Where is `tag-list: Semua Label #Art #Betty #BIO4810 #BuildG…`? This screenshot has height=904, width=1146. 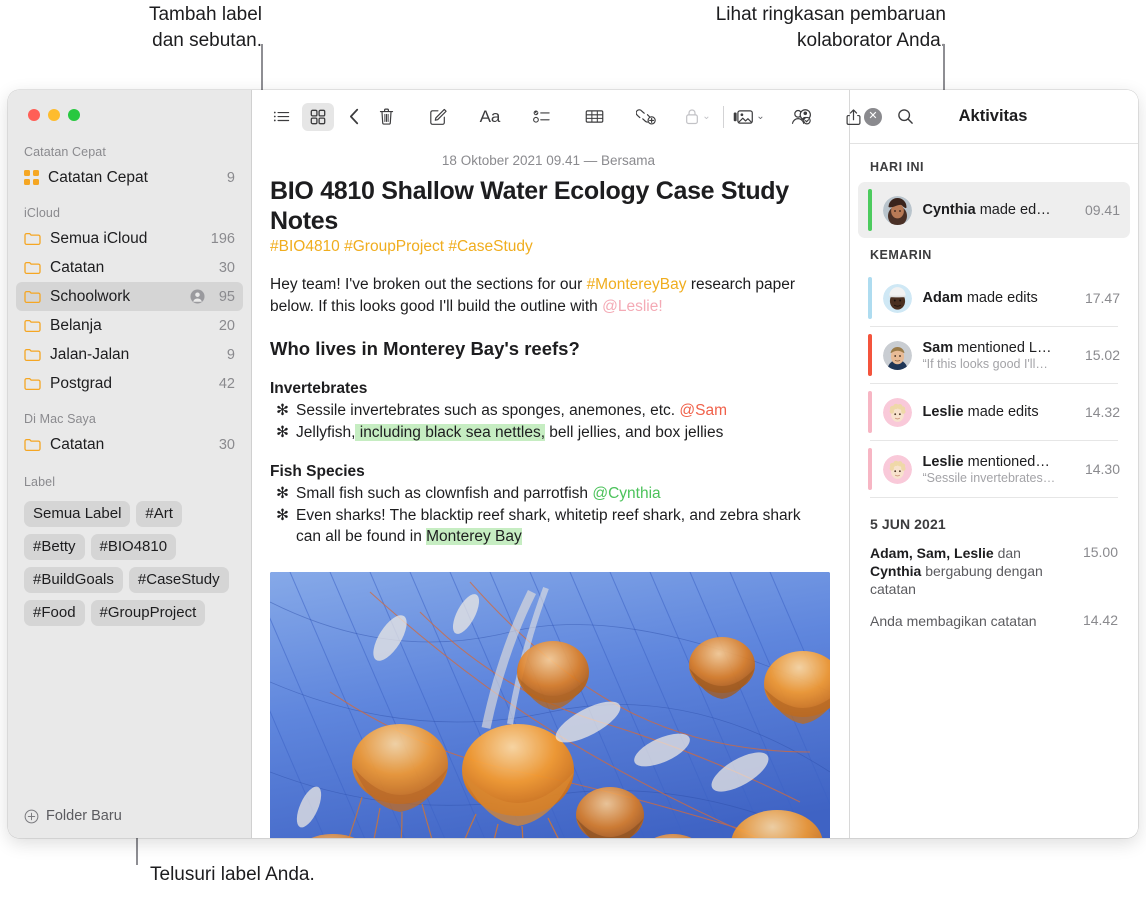
tag-list: Semua Label #Art #Betty #BIO4810 #BuildG… is located at coordinates (129, 559).